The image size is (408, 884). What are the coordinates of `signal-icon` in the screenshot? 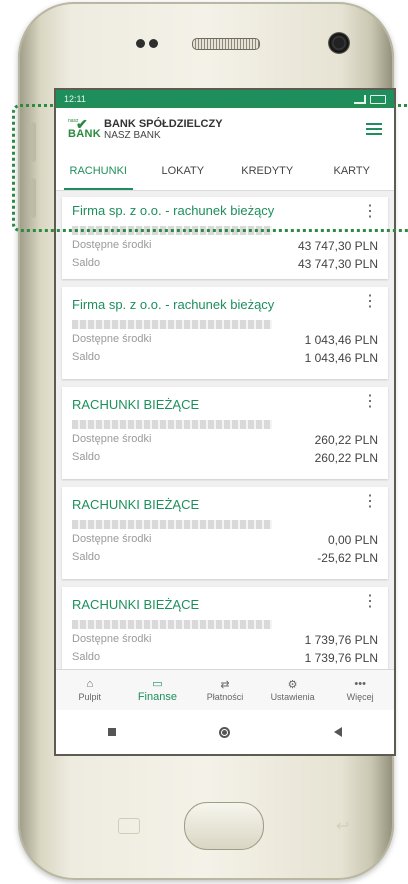 It's located at (360, 99).